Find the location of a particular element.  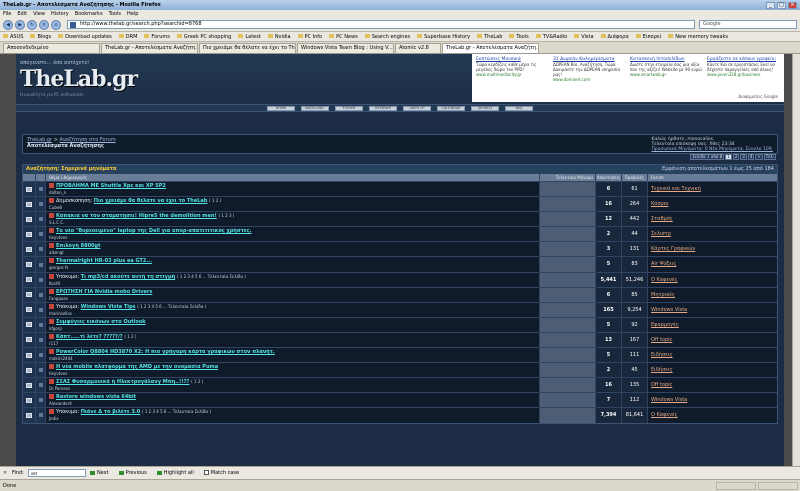

col-title: Θέμα / Δημιουργός is located at coordinates (292, 177).